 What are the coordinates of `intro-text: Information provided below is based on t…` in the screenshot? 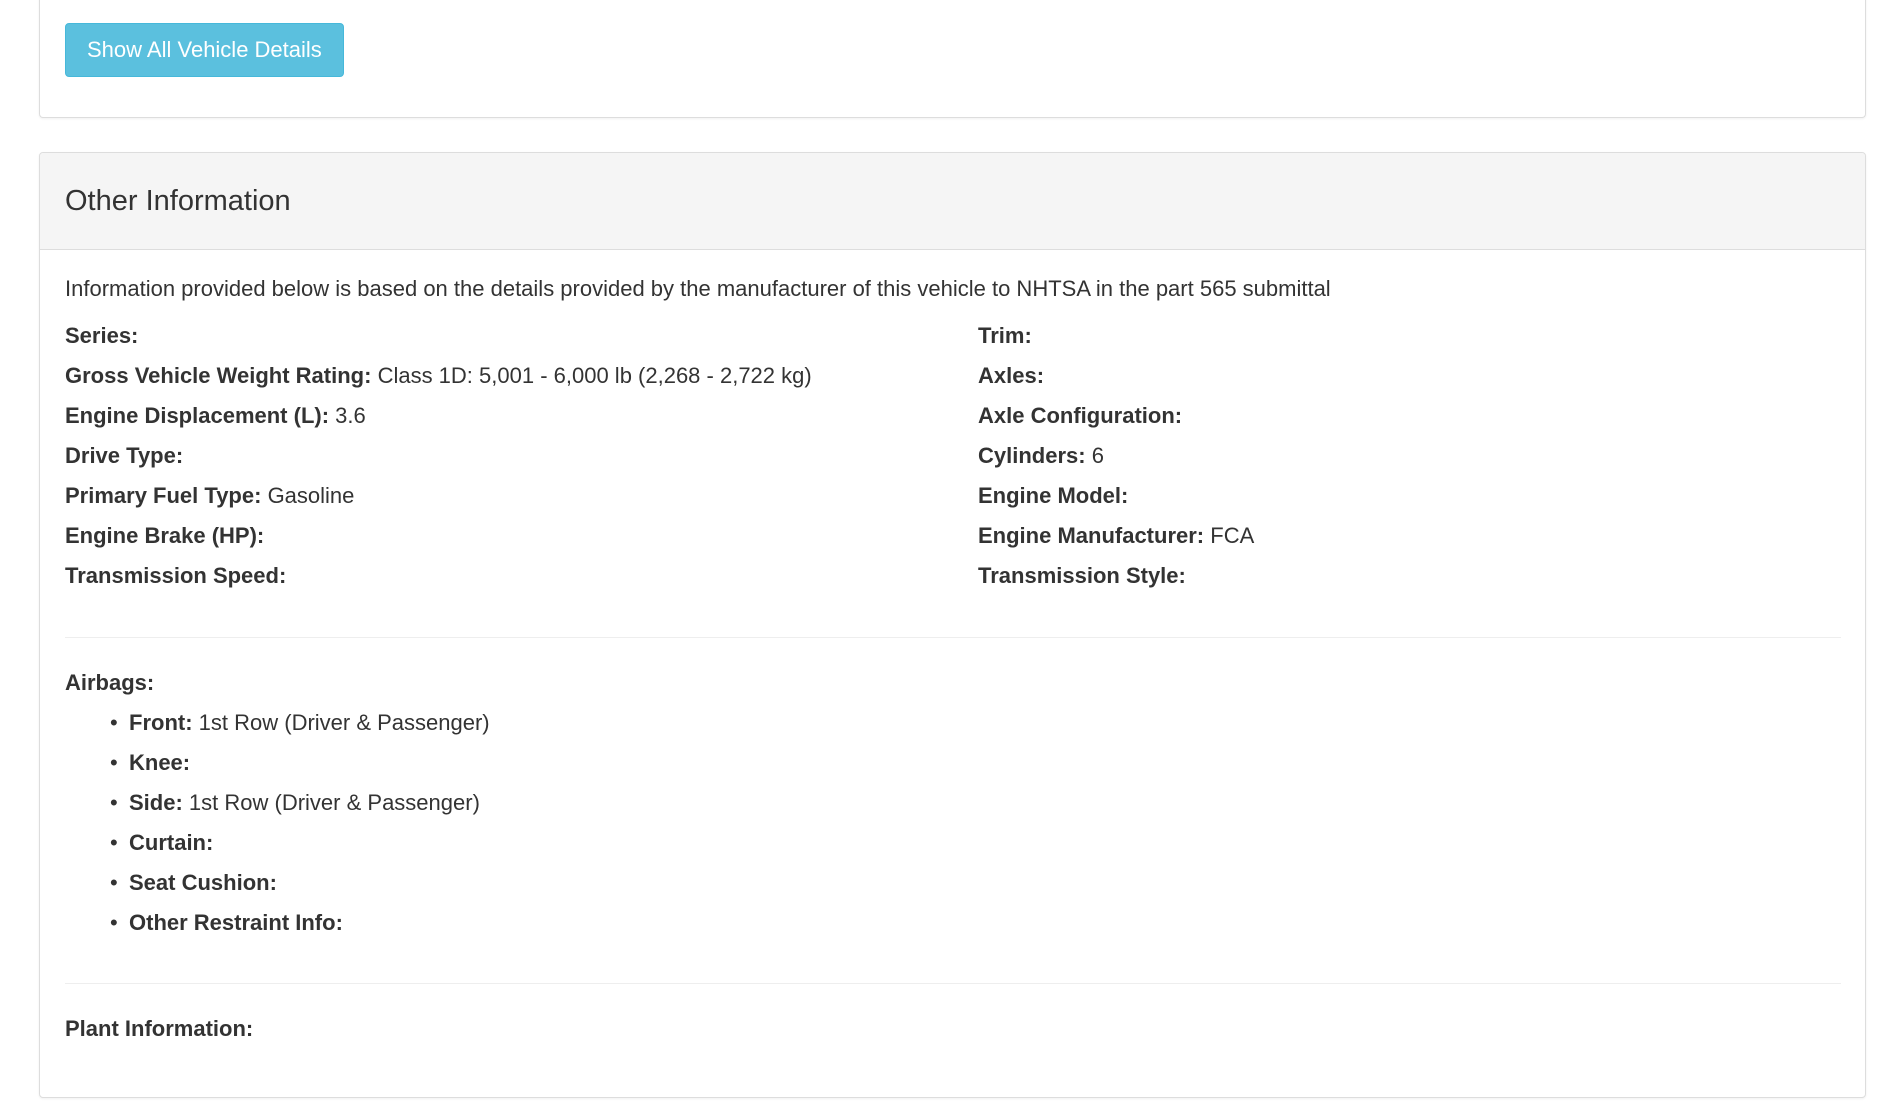 It's located at (698, 288).